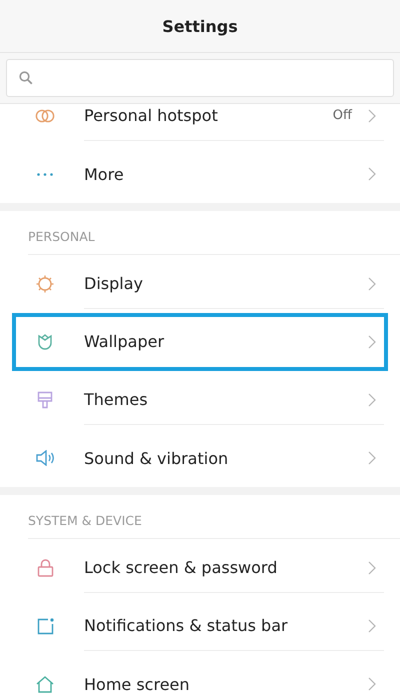 The image size is (400, 695). I want to click on settings-row: Sound & vibration, so click(200, 458).